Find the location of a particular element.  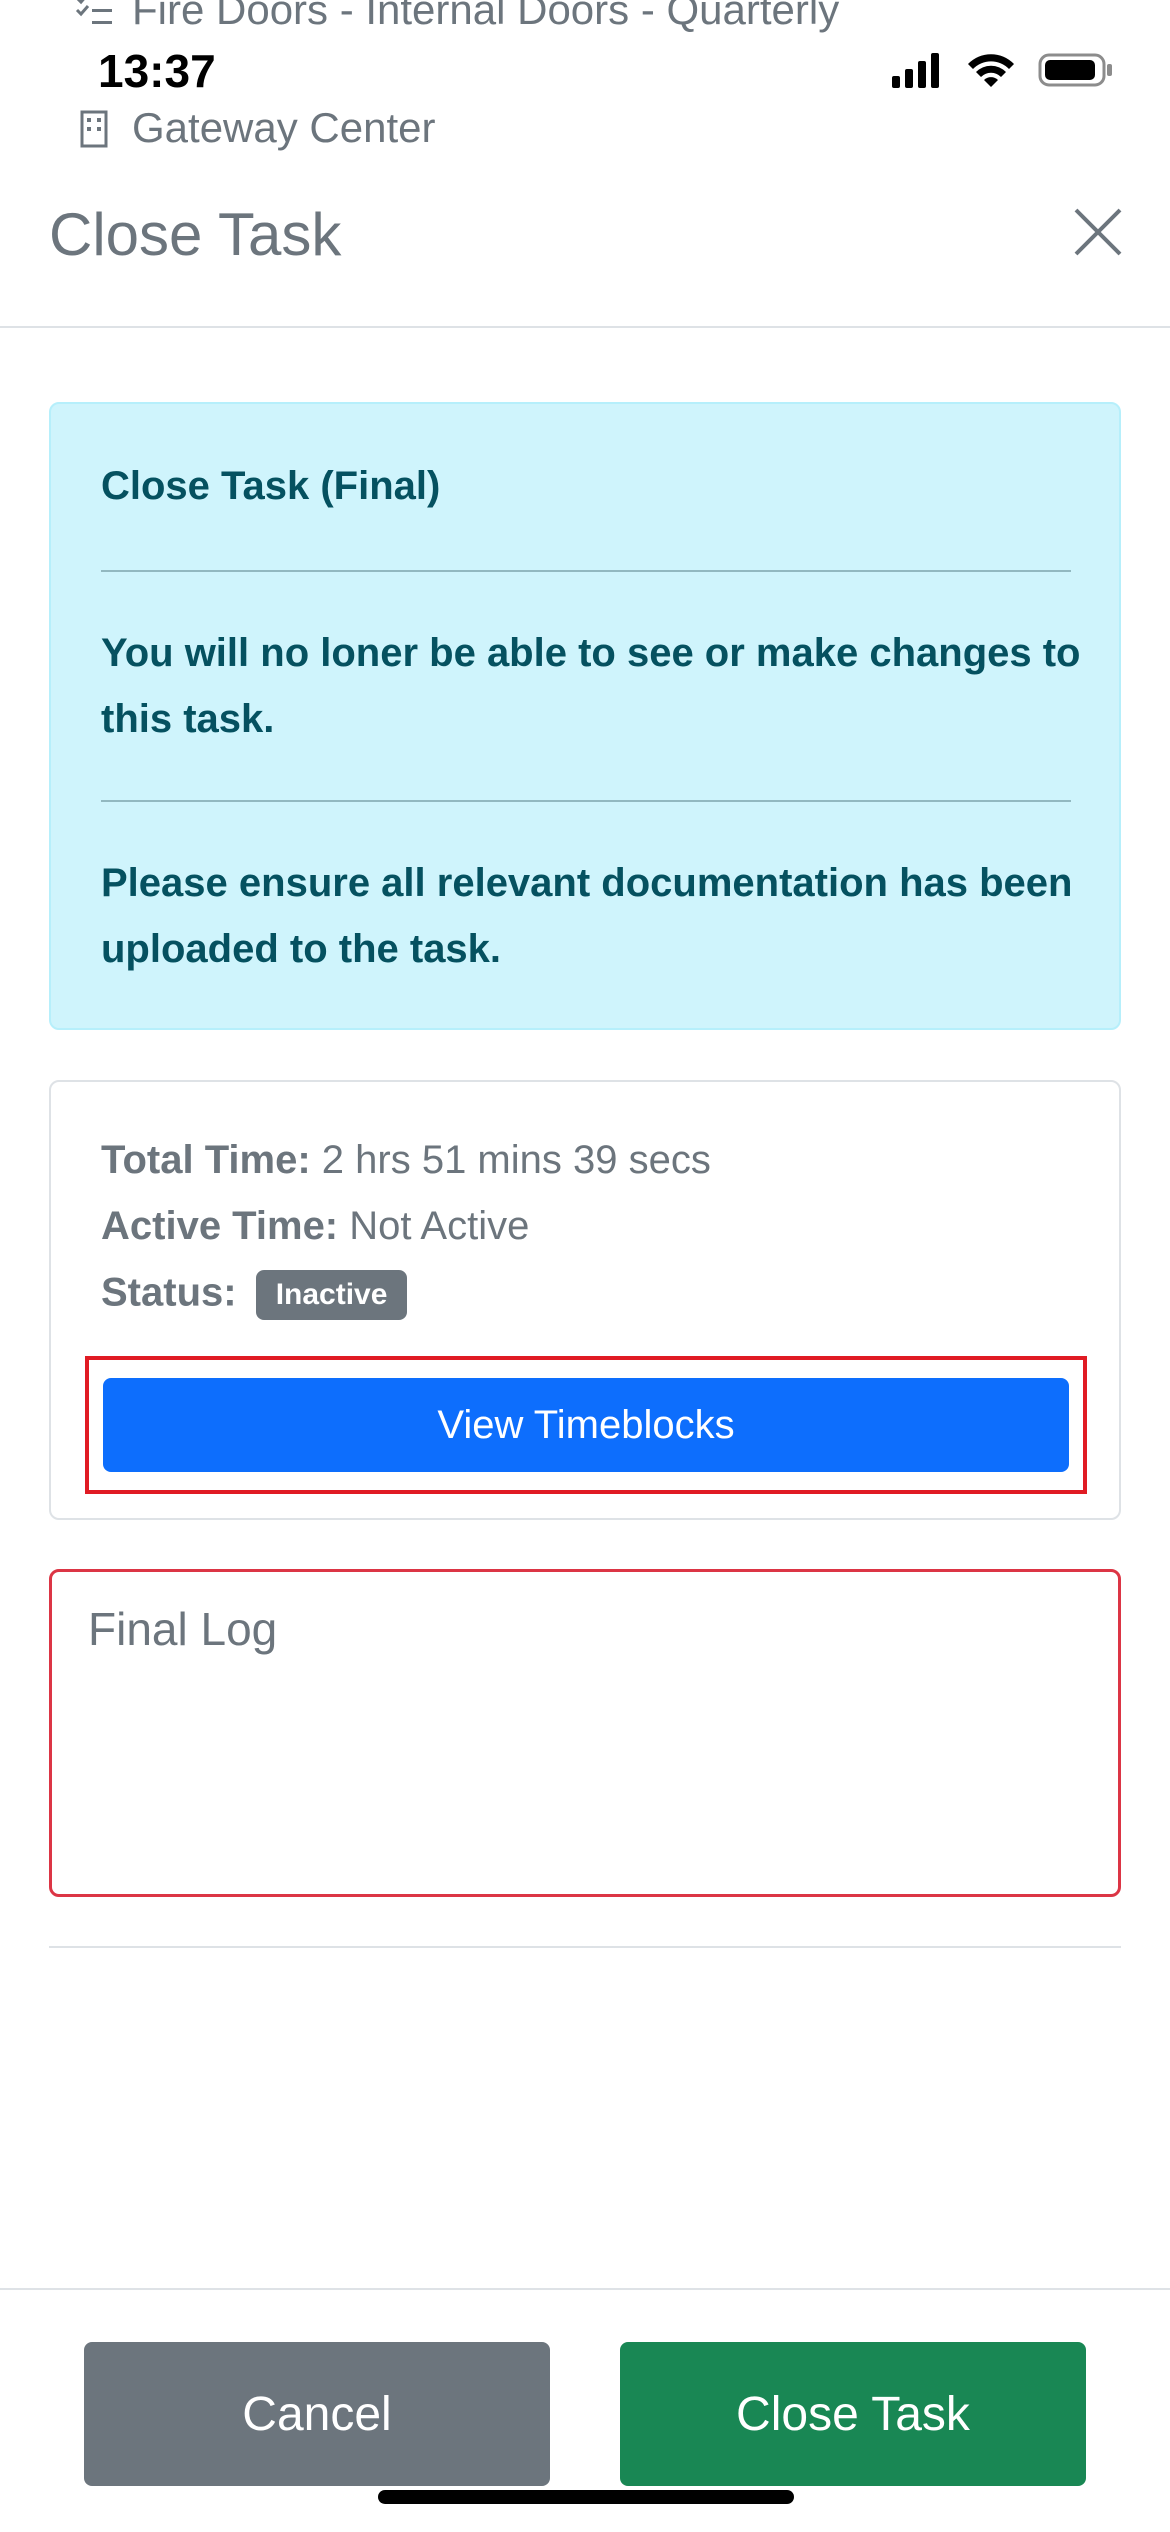

background-location-row: Gateway Center is located at coordinates (254, 128).